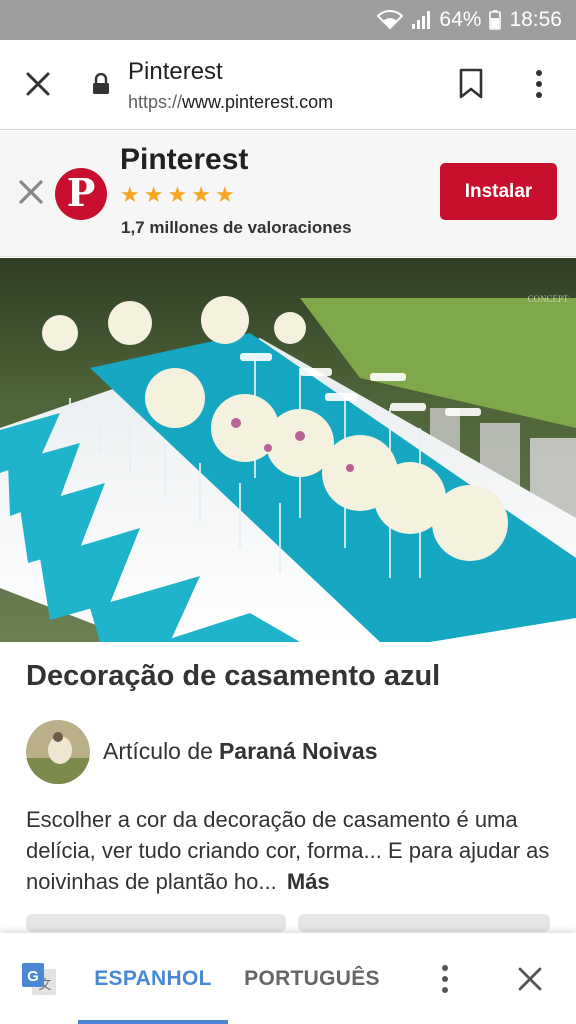 The image size is (576, 1024). Describe the element at coordinates (153, 978) in the screenshot. I see `tab-source-language: ESPANHOL` at that location.